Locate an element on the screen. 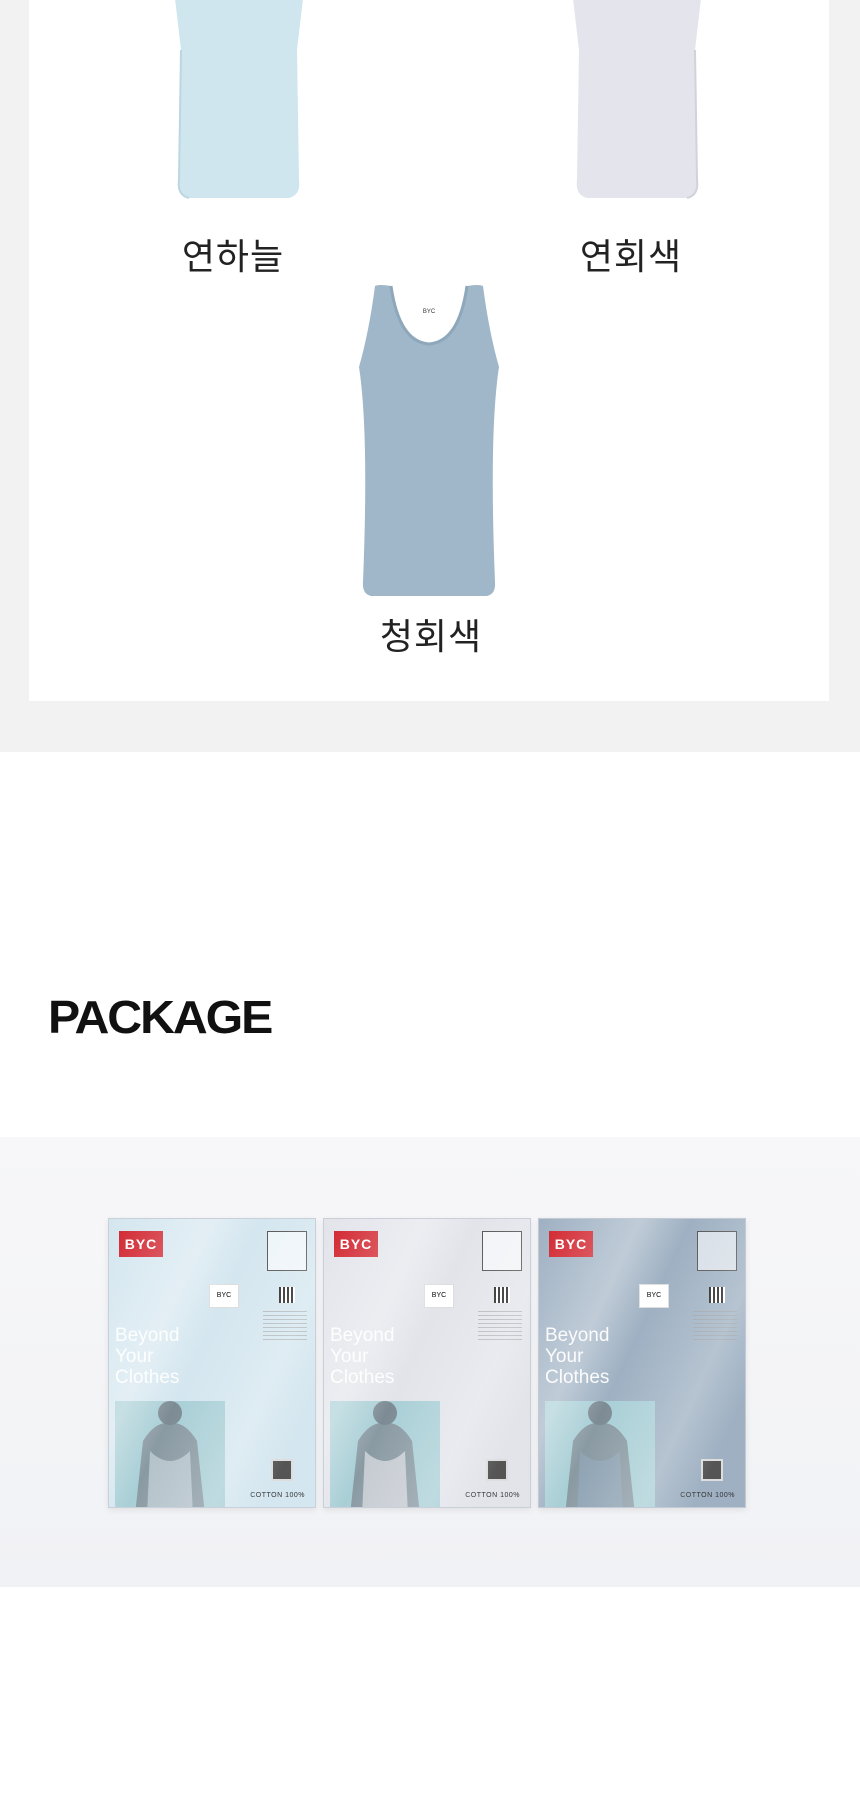 The width and height of the screenshot is (860, 1814). package-pack-light-sky: BYC BYC Beyond Your Clothes COTTON 100% is located at coordinates (212, 1363).